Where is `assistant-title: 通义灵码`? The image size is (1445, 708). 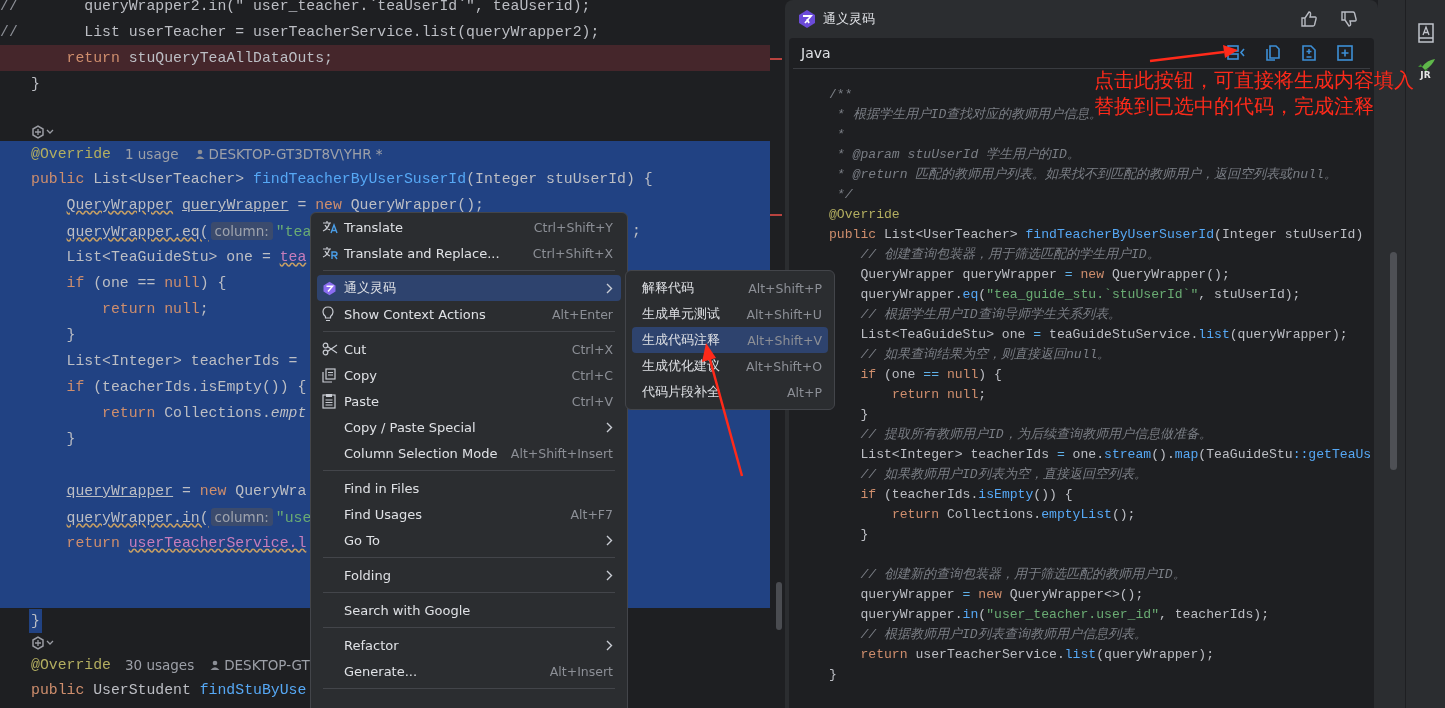
assistant-title: 通义灵码 is located at coordinates (849, 19).